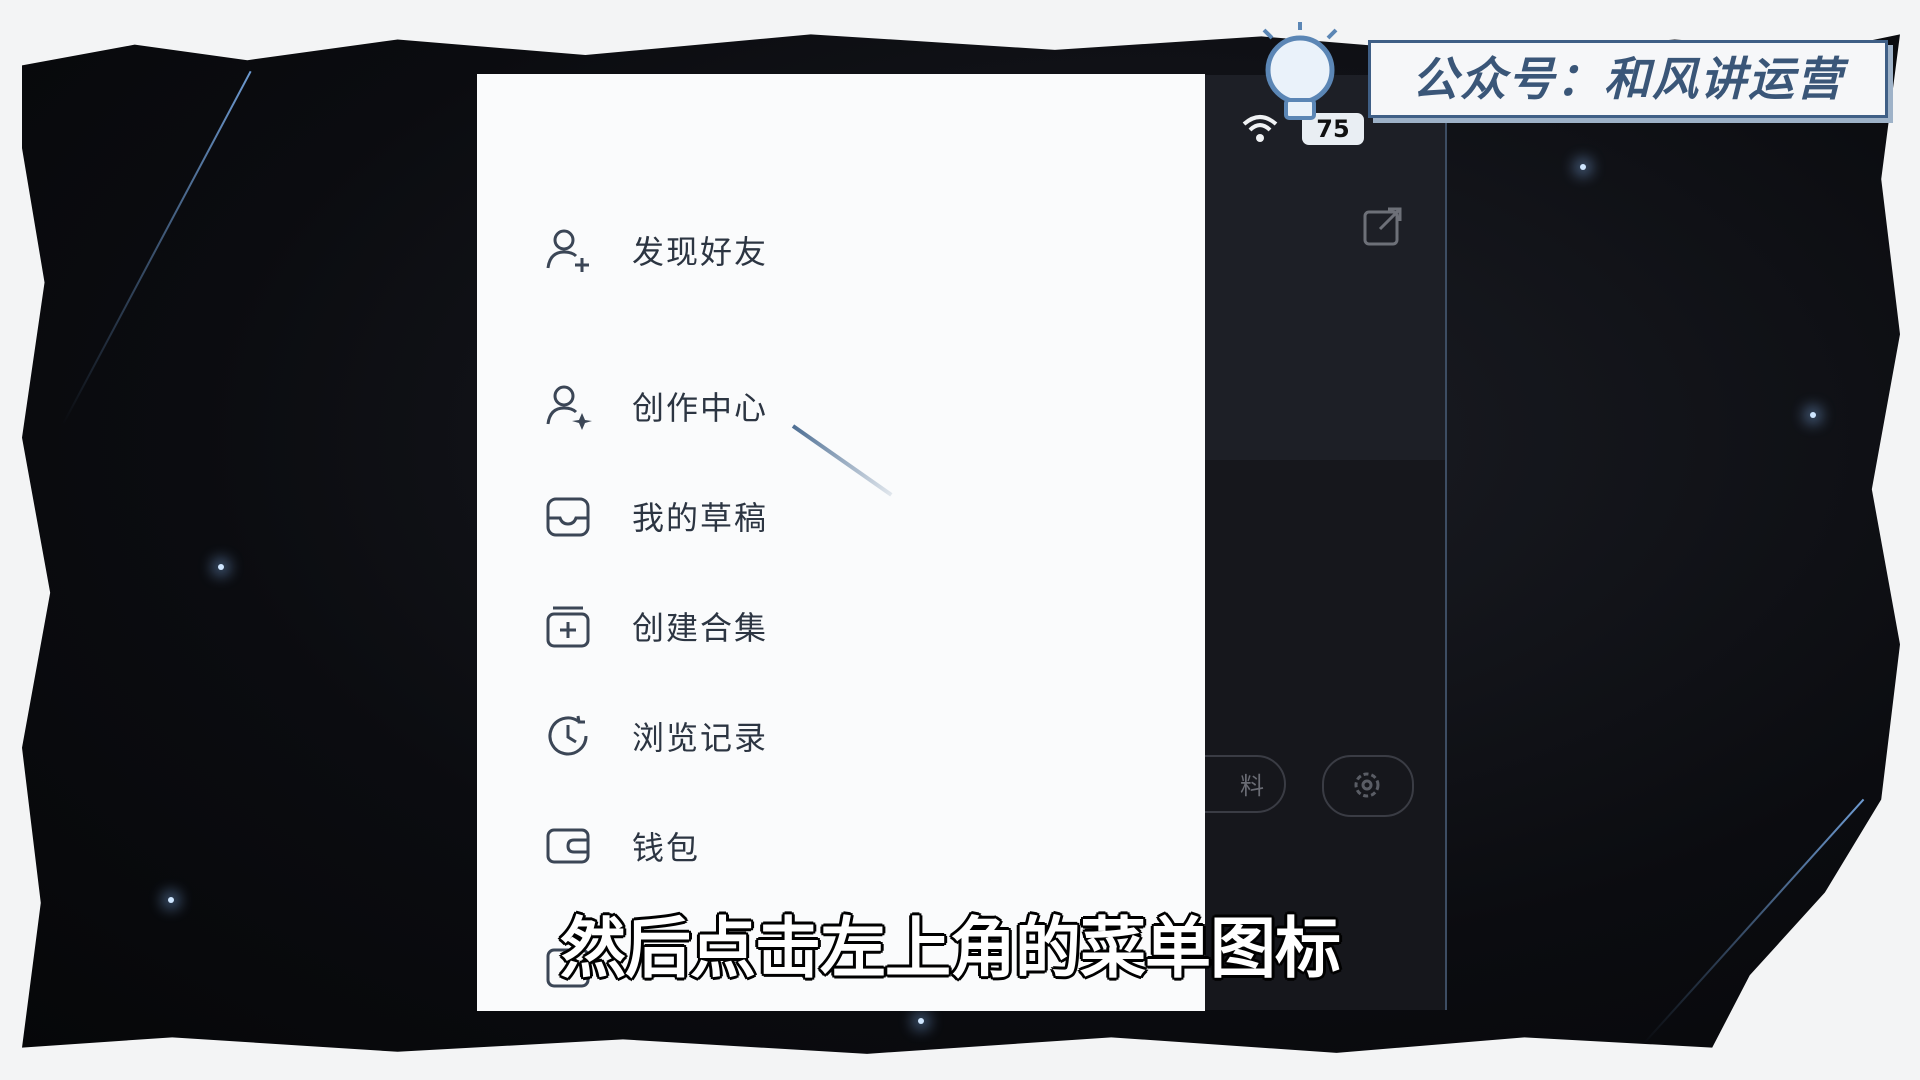 The image size is (1920, 1080). Describe the element at coordinates (569, 407) in the screenshot. I see `creator-center-icon` at that location.